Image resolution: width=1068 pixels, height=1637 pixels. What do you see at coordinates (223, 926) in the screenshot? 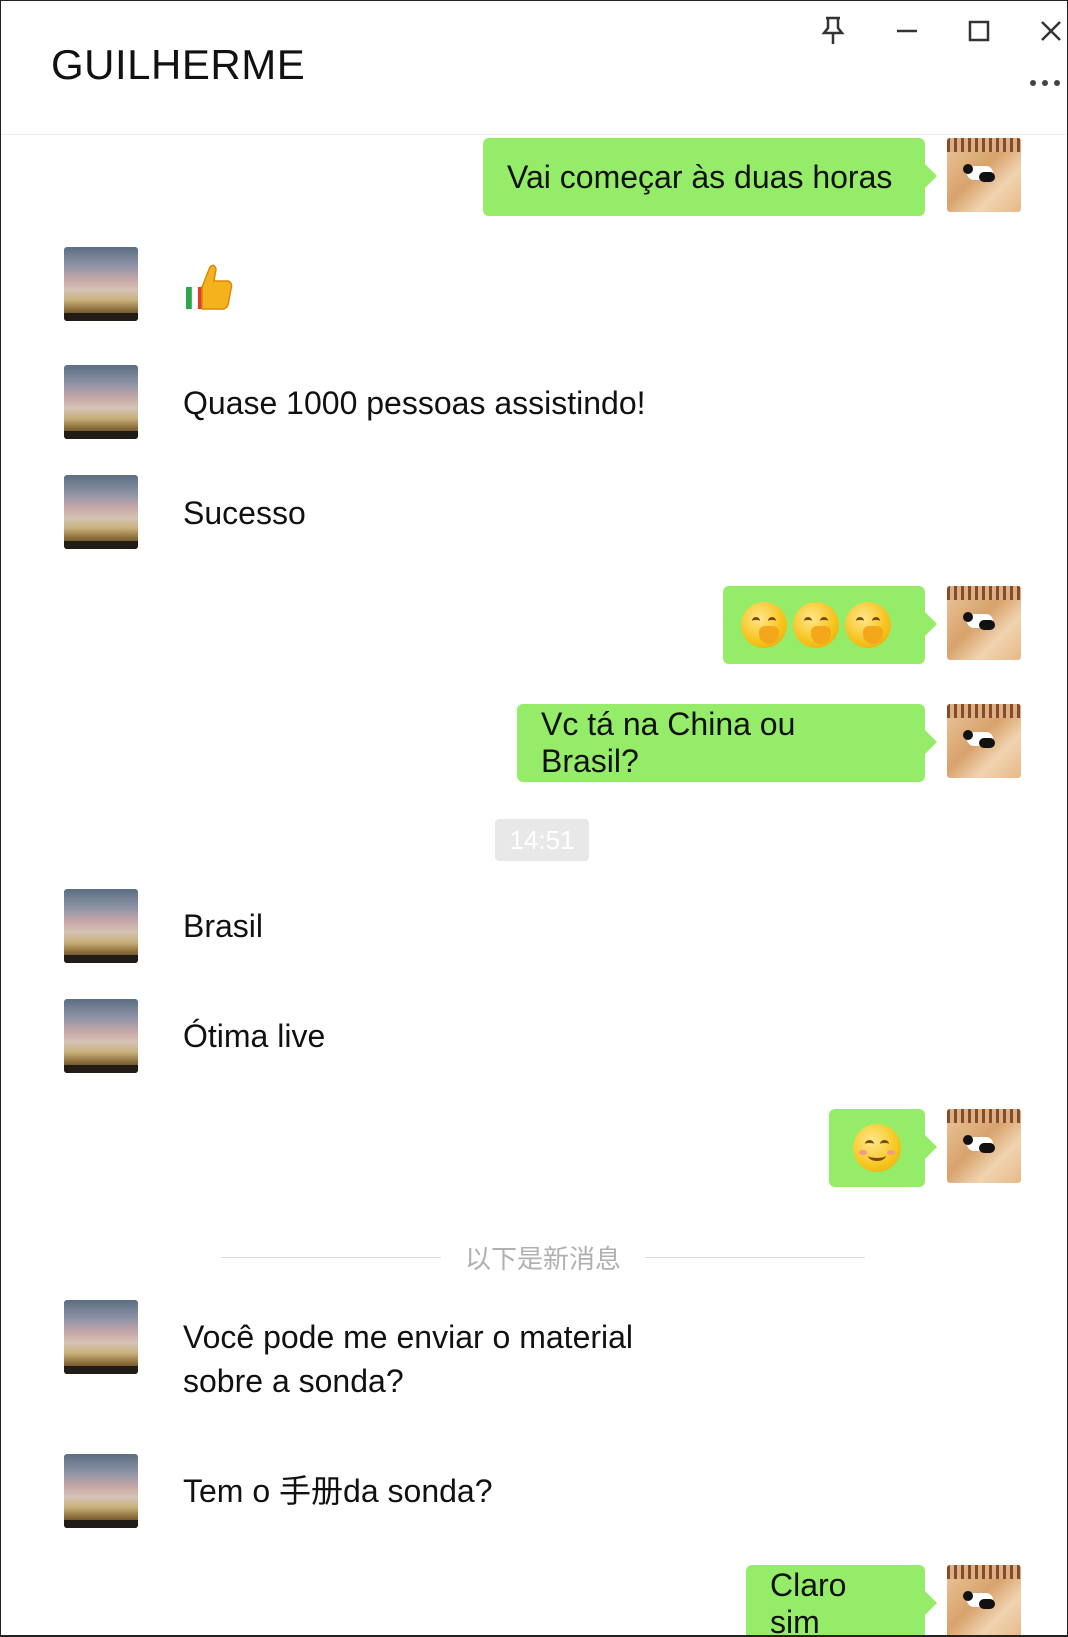
I see `incoming-message-text: Brasil` at bounding box center [223, 926].